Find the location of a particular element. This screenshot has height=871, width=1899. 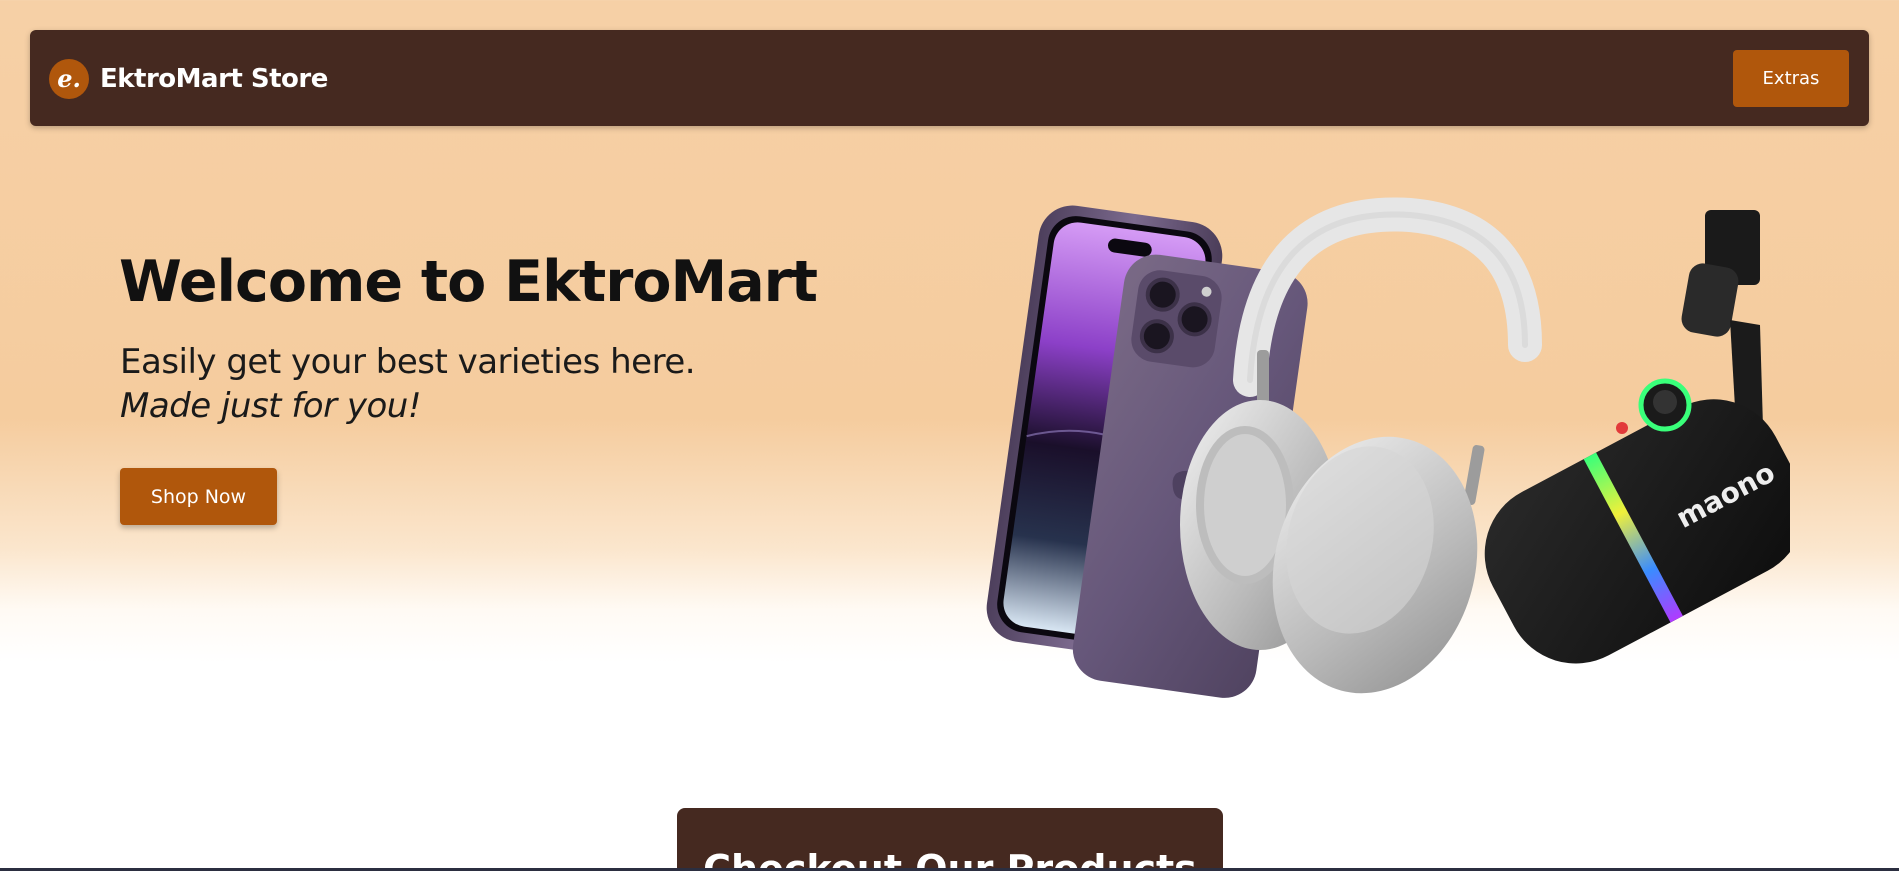

products-section-header: Checkout Our Products is located at coordinates (950, 839).